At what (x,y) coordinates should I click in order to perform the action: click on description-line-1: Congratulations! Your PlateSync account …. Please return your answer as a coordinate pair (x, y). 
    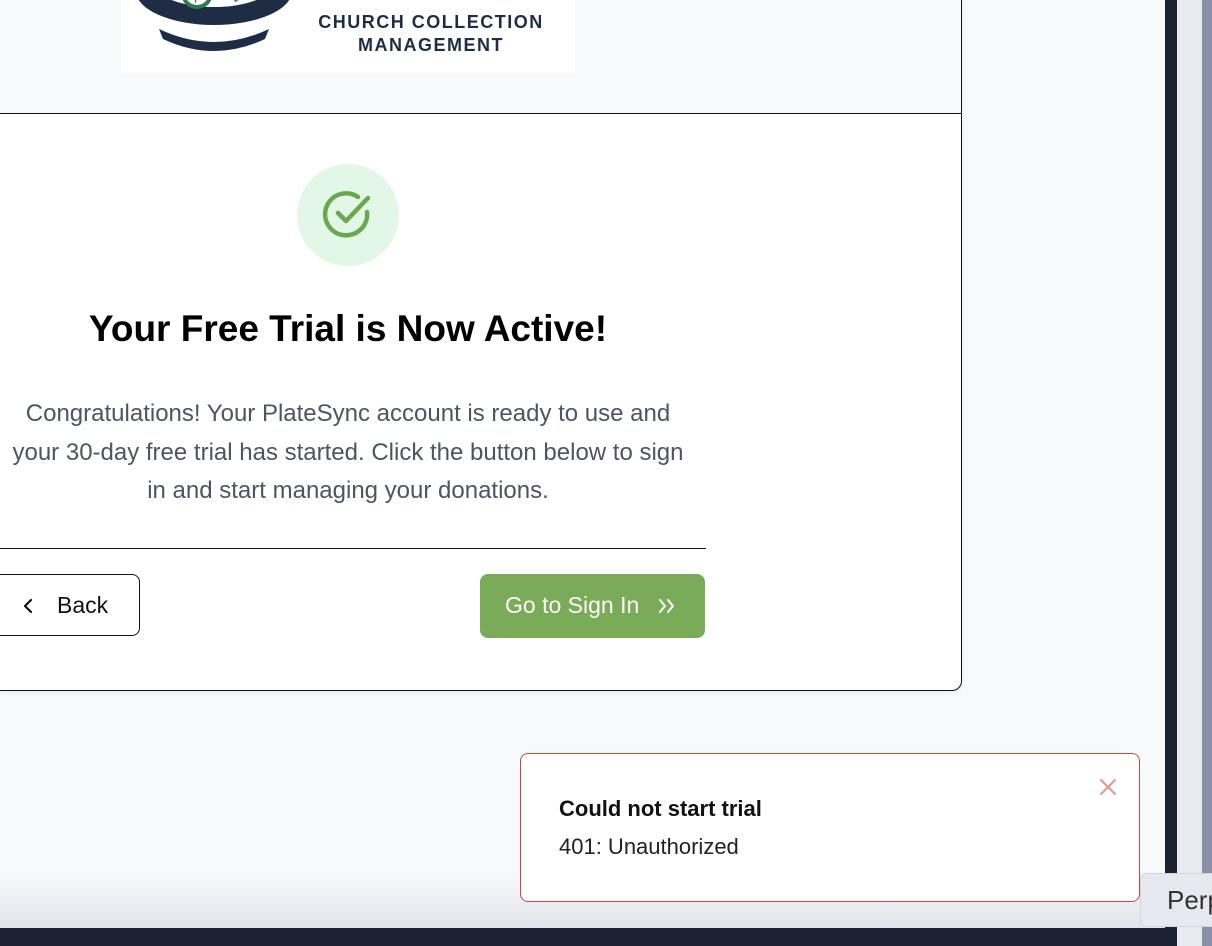
    Looking at the image, I should click on (348, 413).